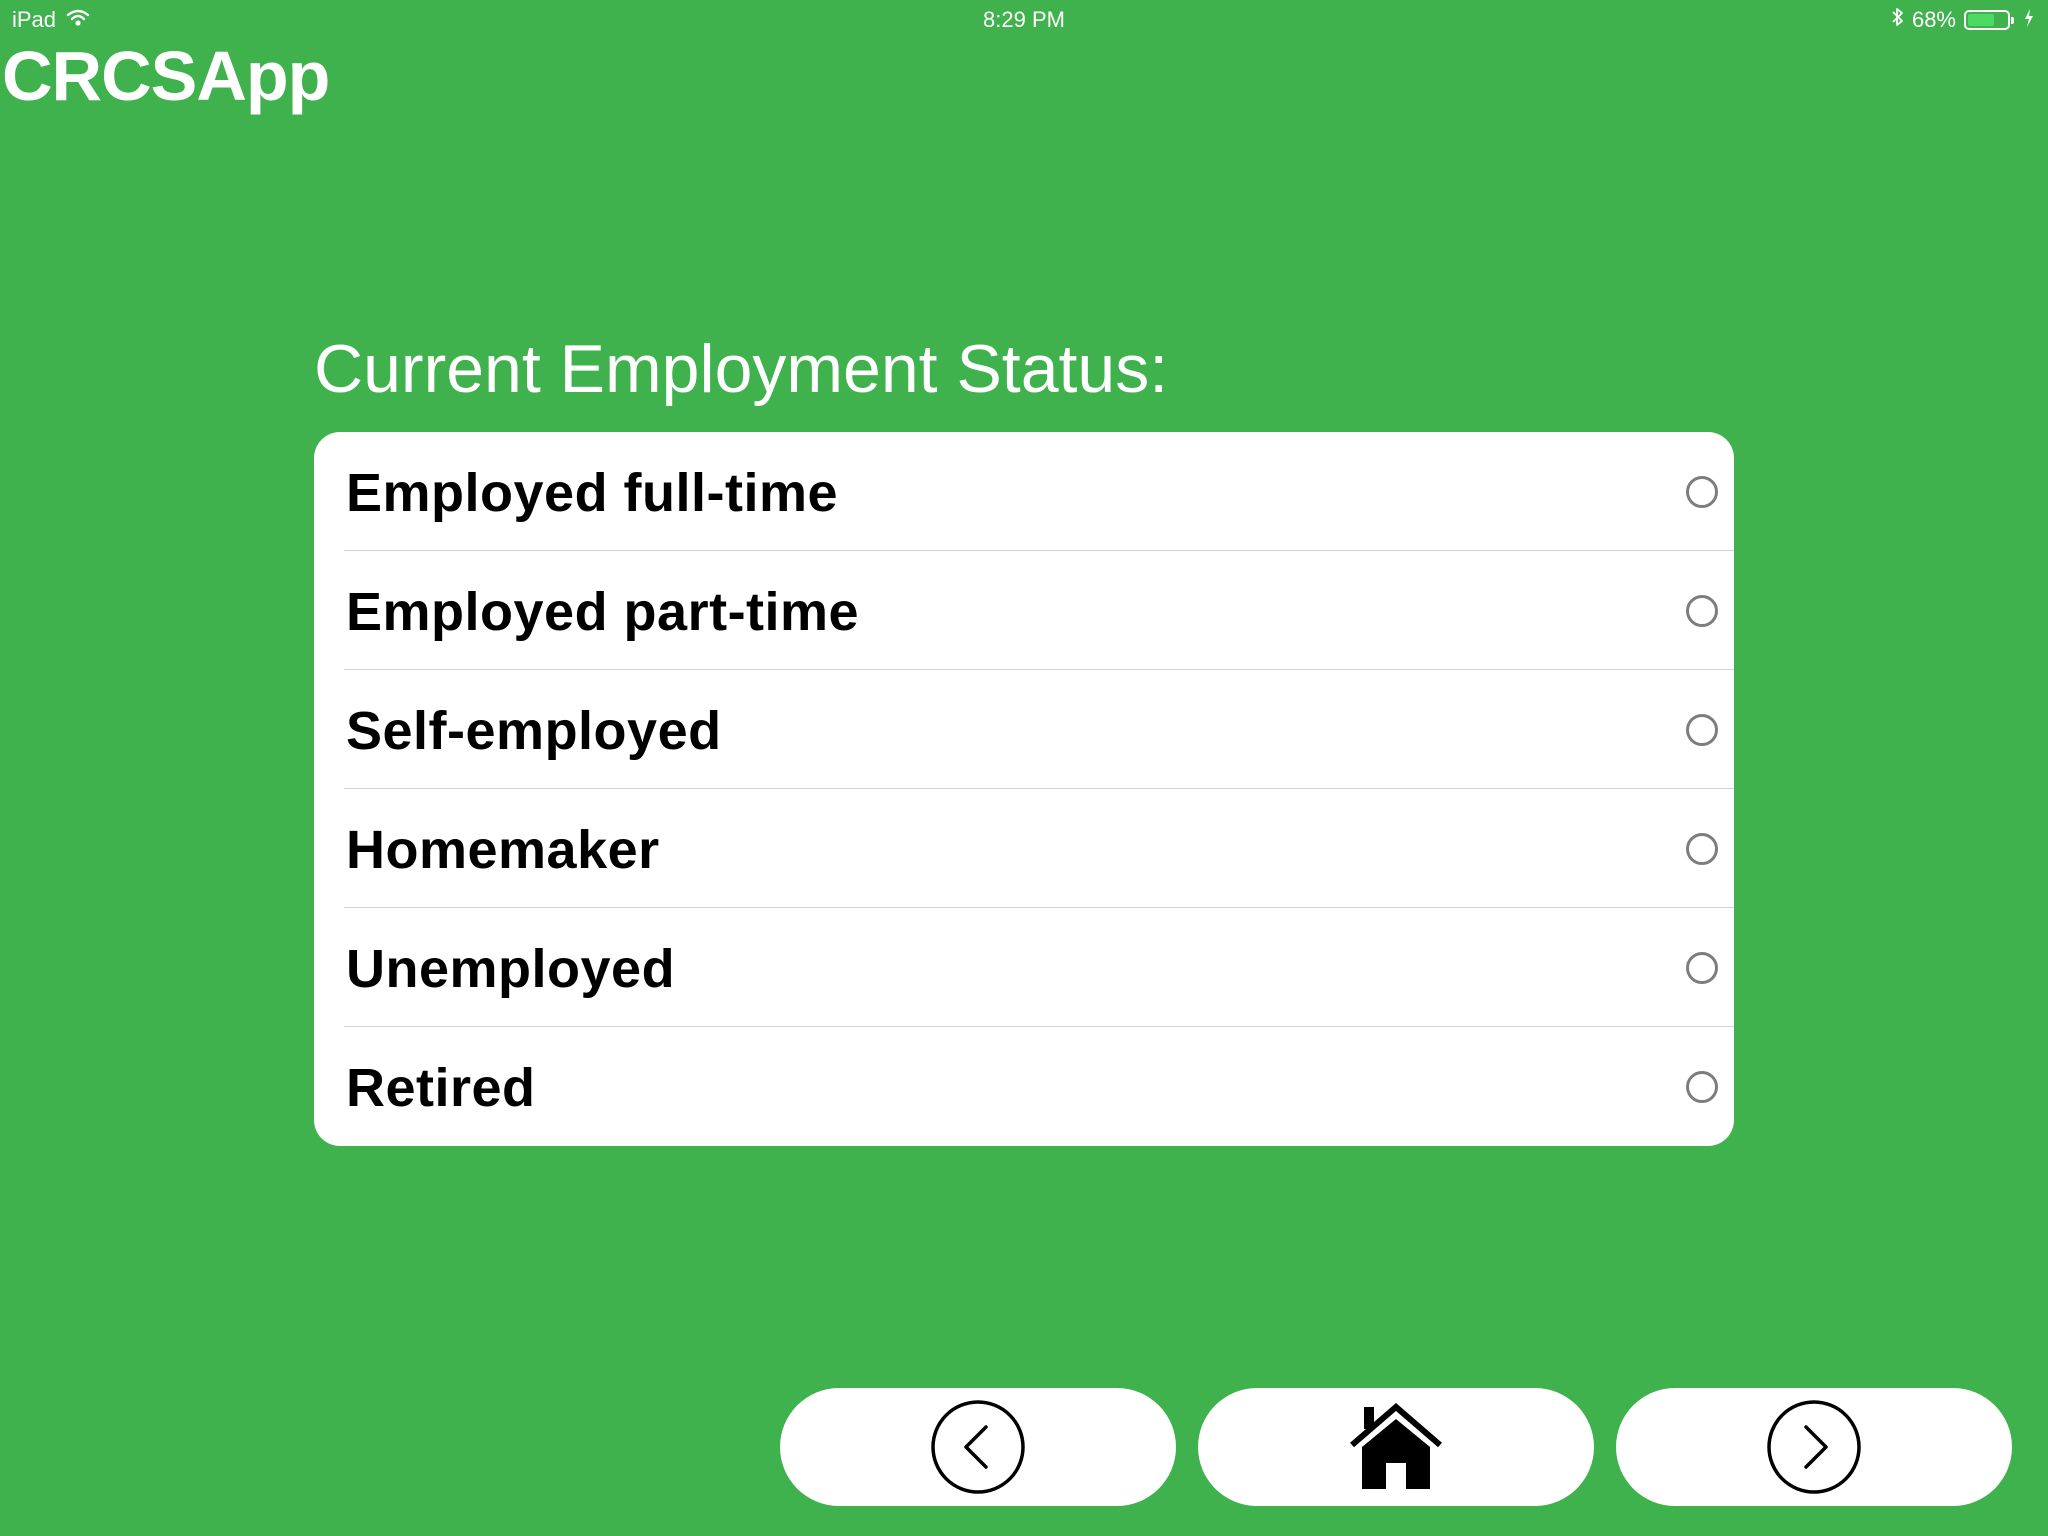 The image size is (2048, 1536). I want to click on question-label: Current Employment Status:, so click(741, 369).